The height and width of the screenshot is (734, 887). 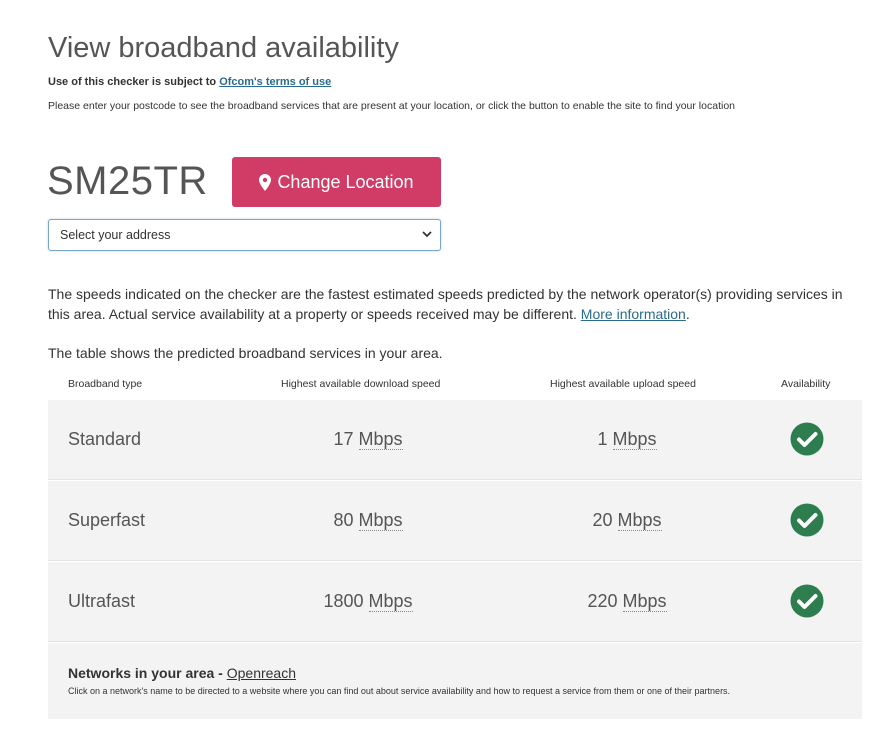 I want to click on header-broadband-type: Broadband type, so click(x=105, y=384).